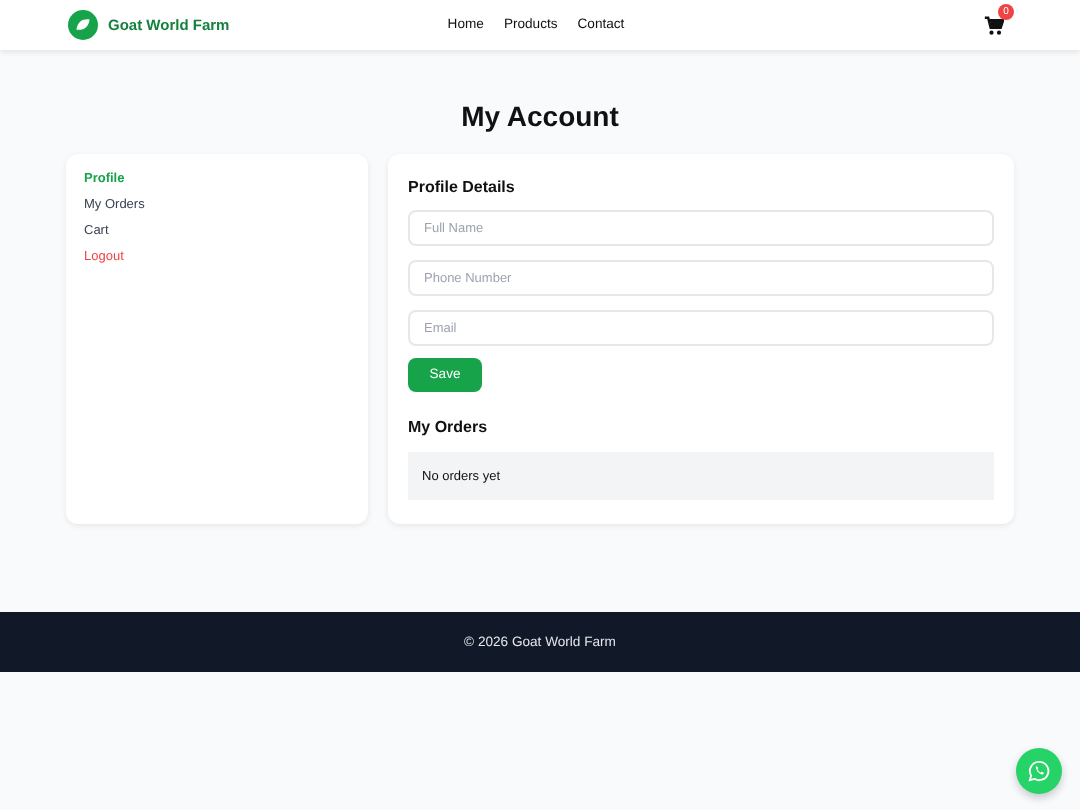  What do you see at coordinates (449, 427) in the screenshot?
I see `section-heading: My Orders` at bounding box center [449, 427].